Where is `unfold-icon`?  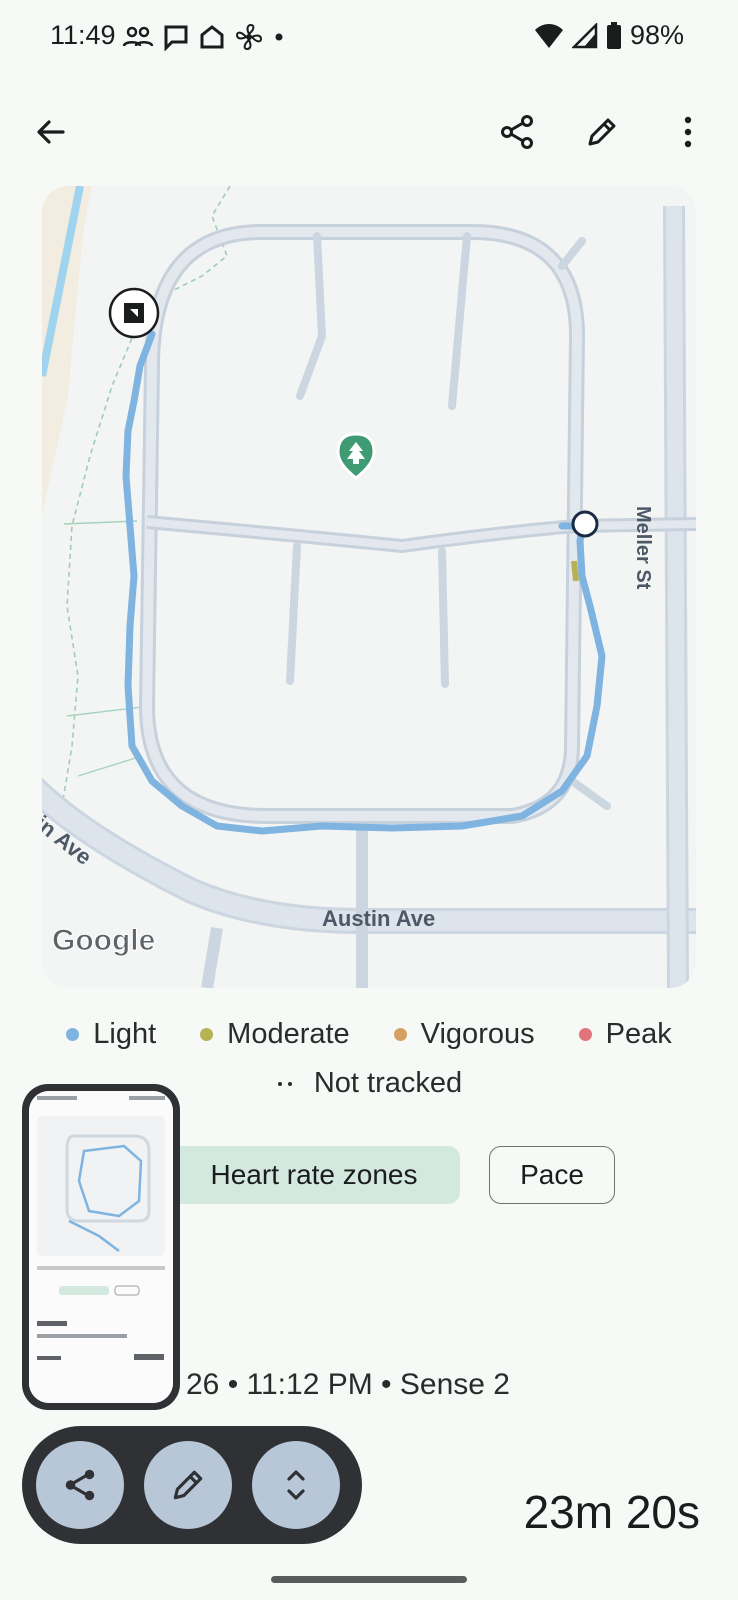
unfold-icon is located at coordinates (296, 1485).